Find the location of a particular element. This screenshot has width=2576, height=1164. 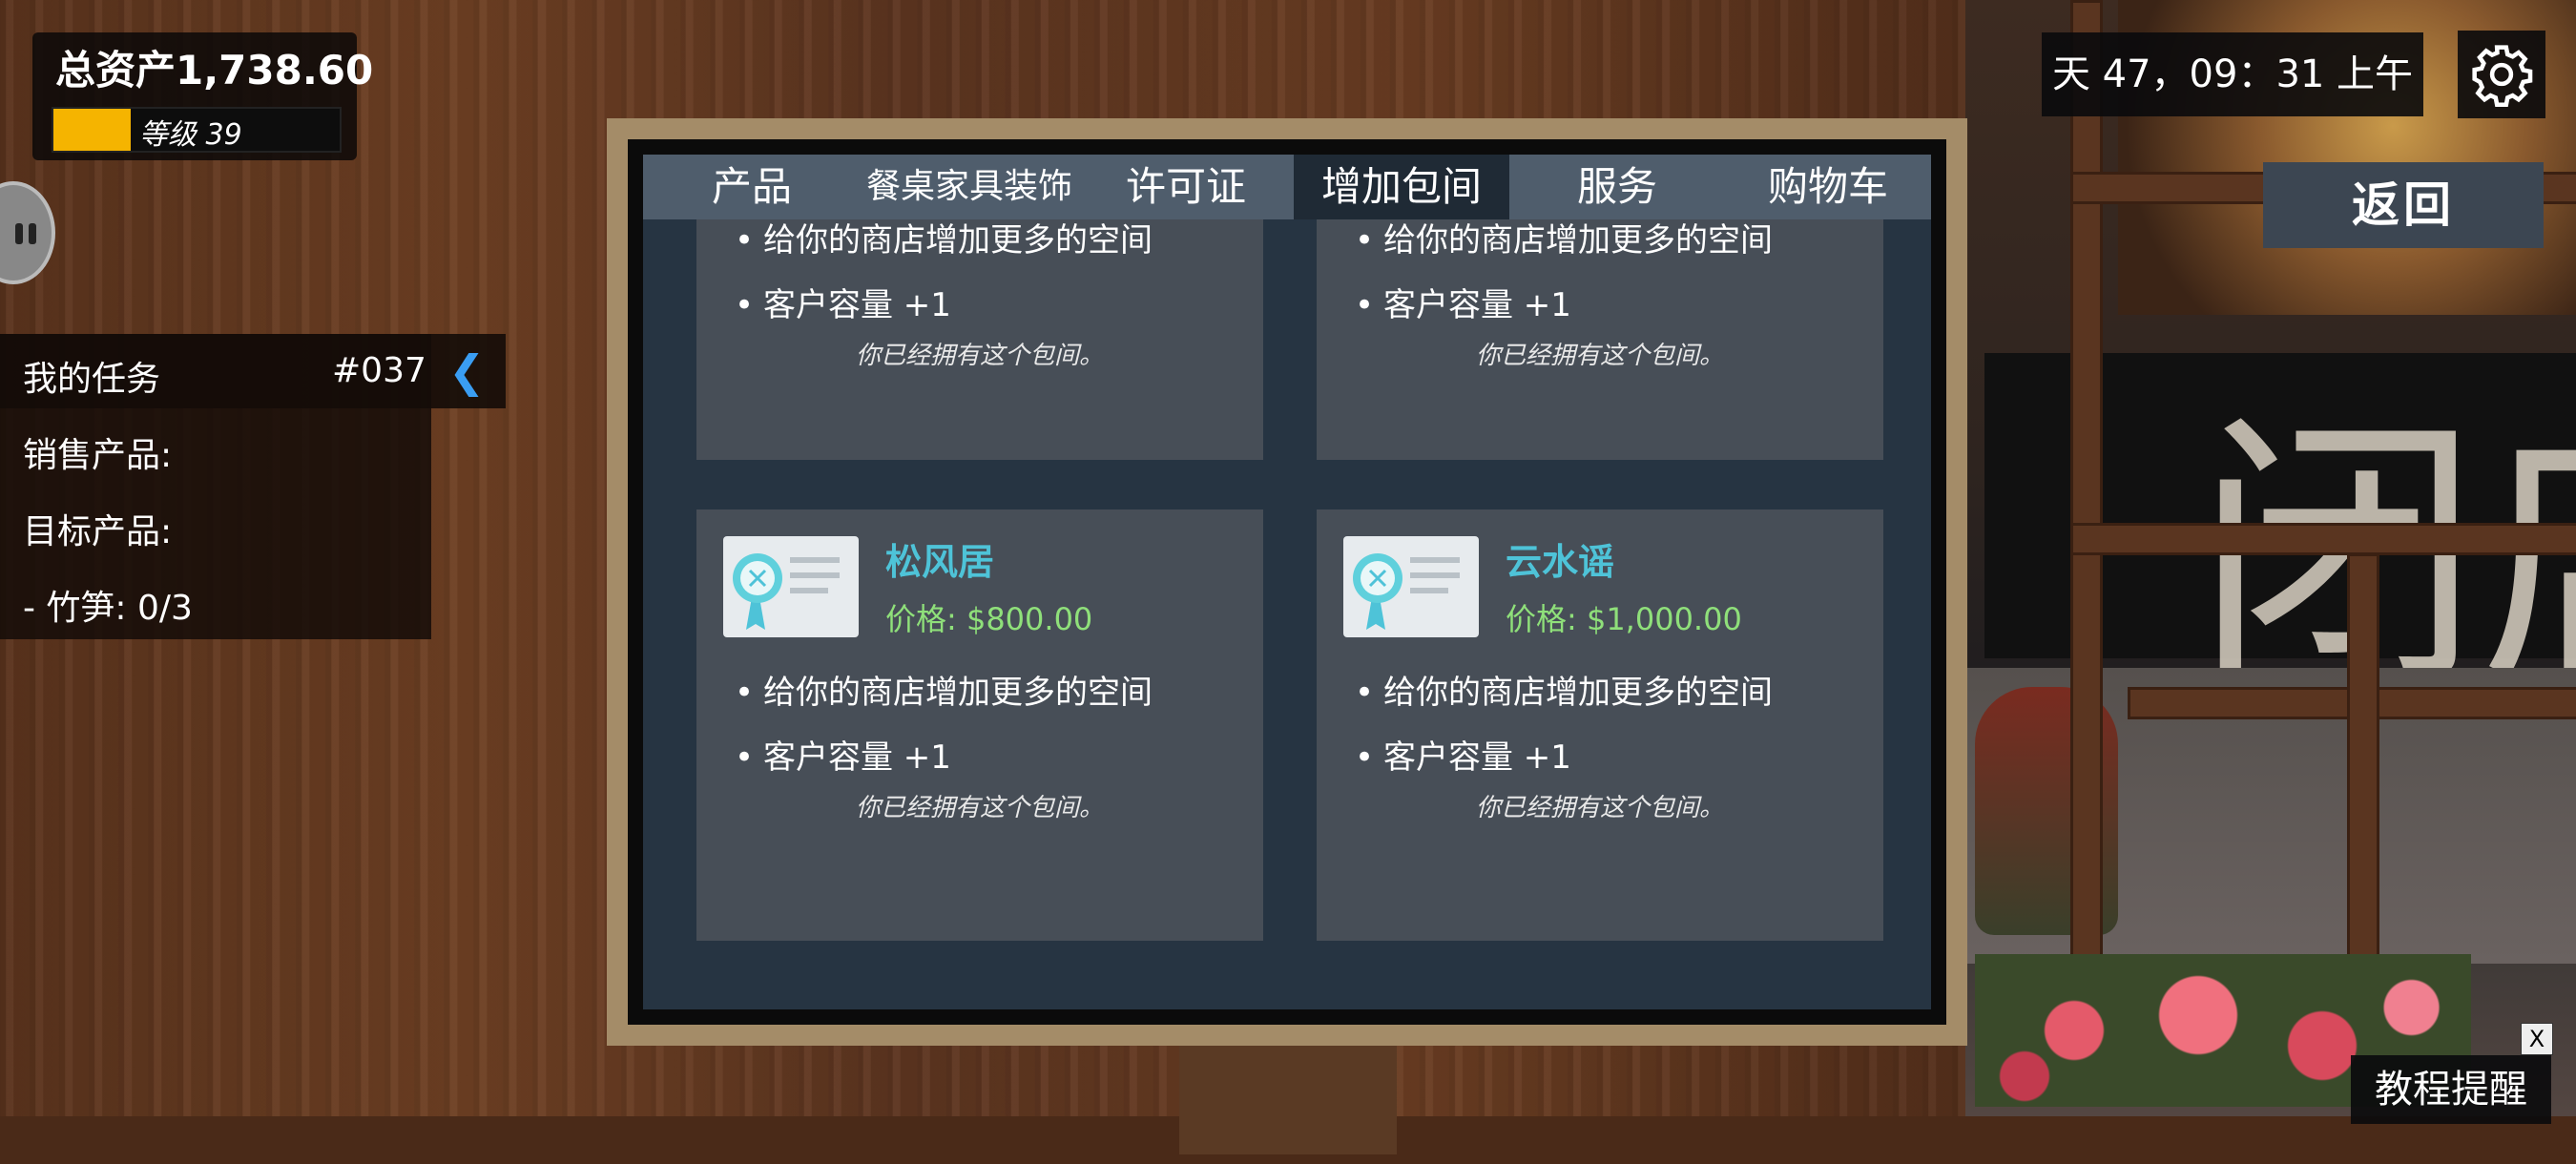

monitor-stand is located at coordinates (1288, 1097).